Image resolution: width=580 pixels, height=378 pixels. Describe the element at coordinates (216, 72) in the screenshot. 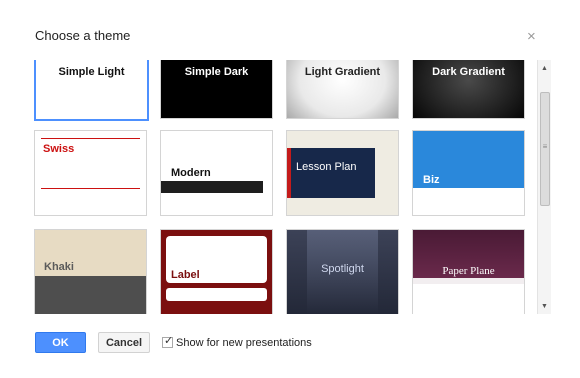

I see `theme-name-label: Simple Dark` at that location.